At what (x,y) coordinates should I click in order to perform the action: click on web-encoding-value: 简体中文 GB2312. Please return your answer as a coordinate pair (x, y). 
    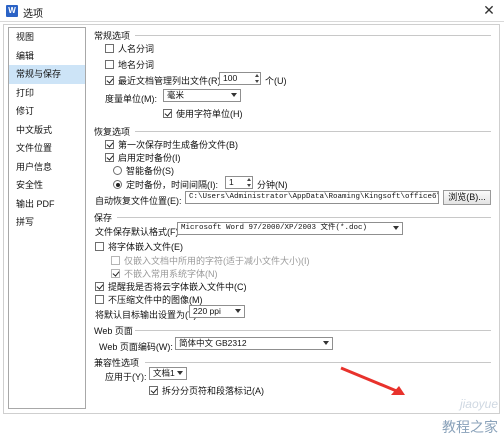
    Looking at the image, I should click on (213, 343).